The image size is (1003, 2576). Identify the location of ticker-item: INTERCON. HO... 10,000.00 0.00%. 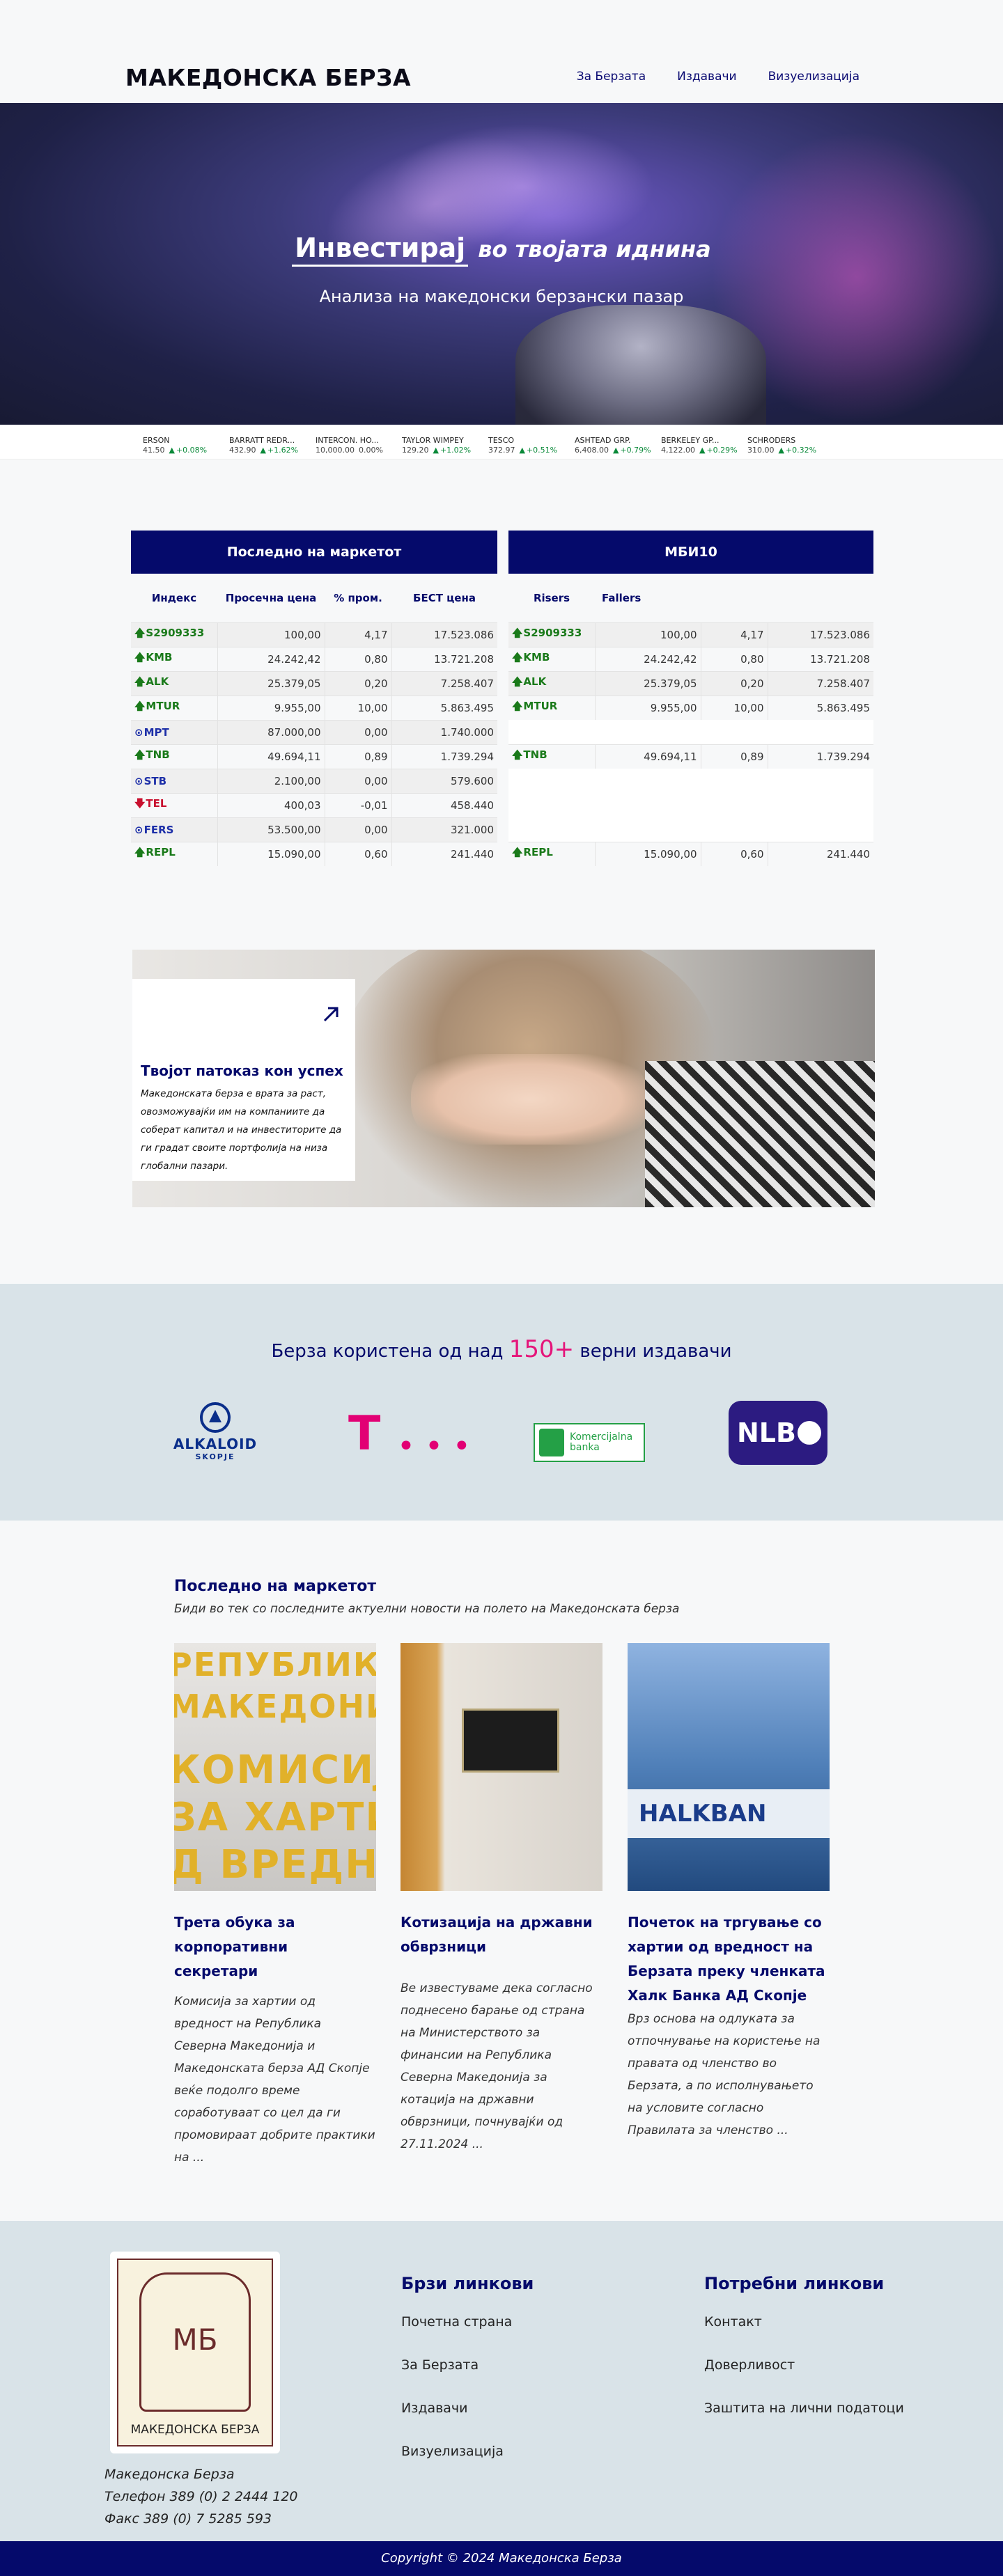
(353, 445).